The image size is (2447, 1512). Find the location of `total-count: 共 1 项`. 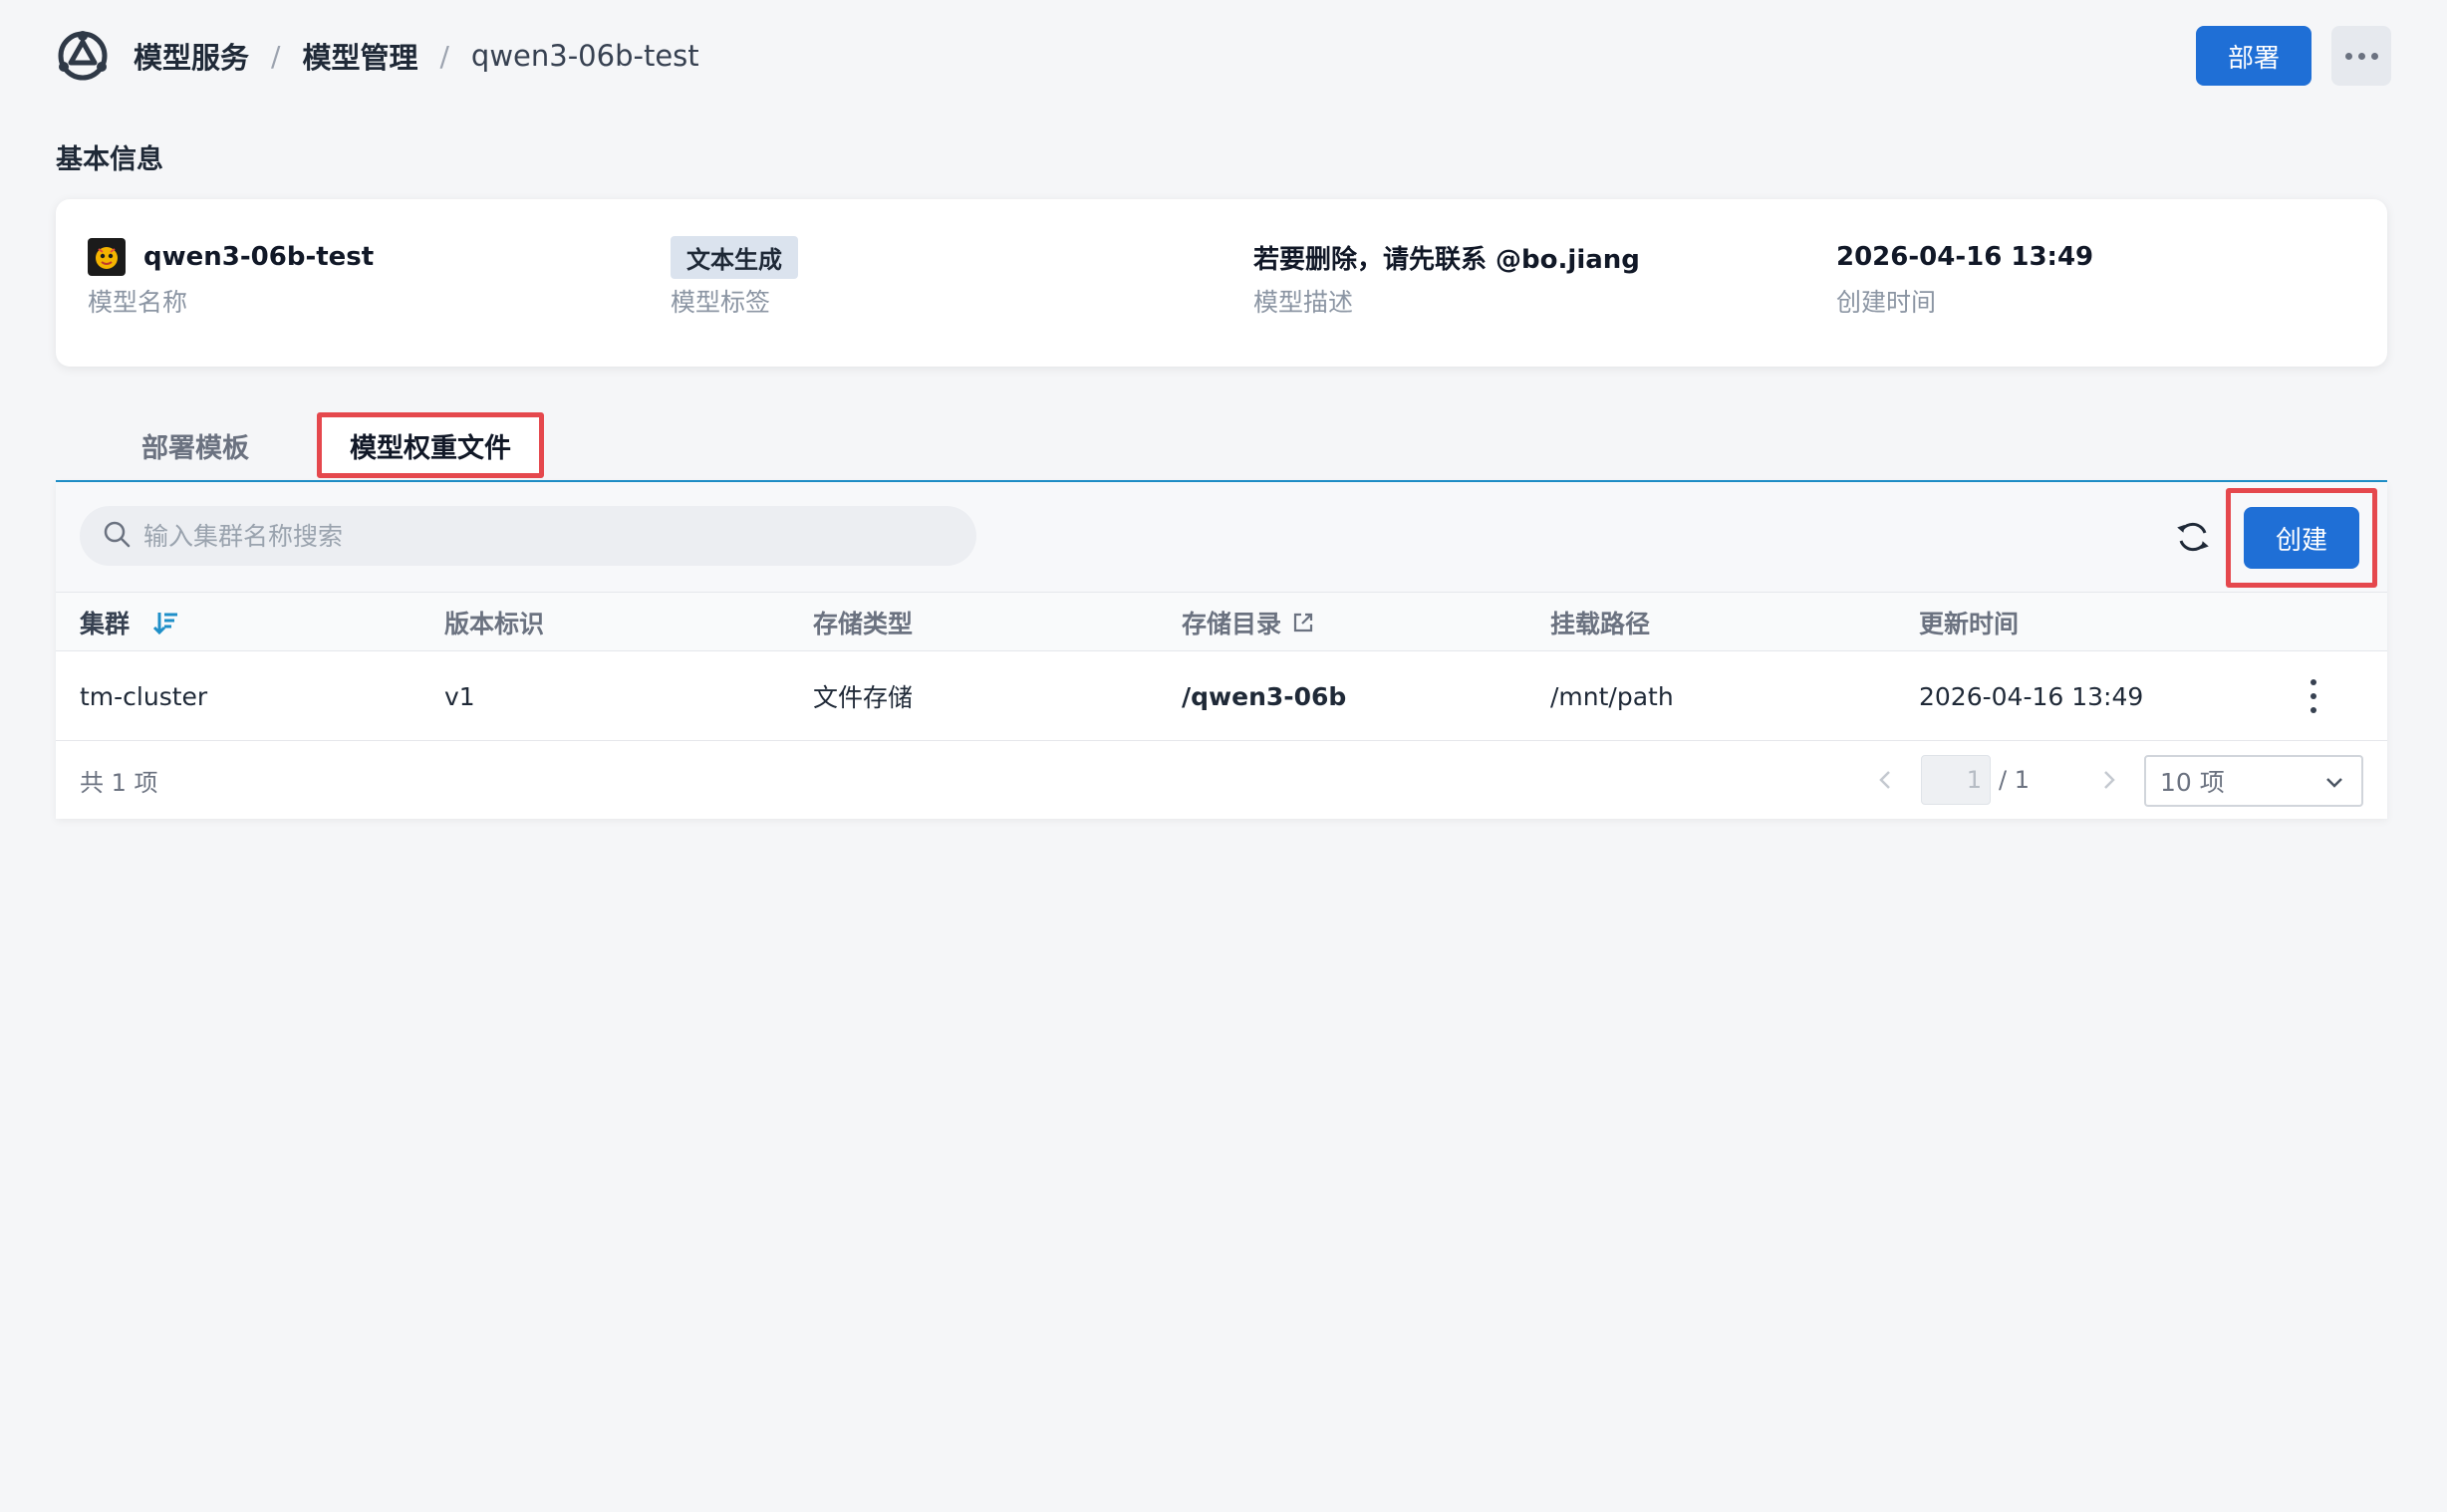

total-count: 共 1 项 is located at coordinates (119, 783).